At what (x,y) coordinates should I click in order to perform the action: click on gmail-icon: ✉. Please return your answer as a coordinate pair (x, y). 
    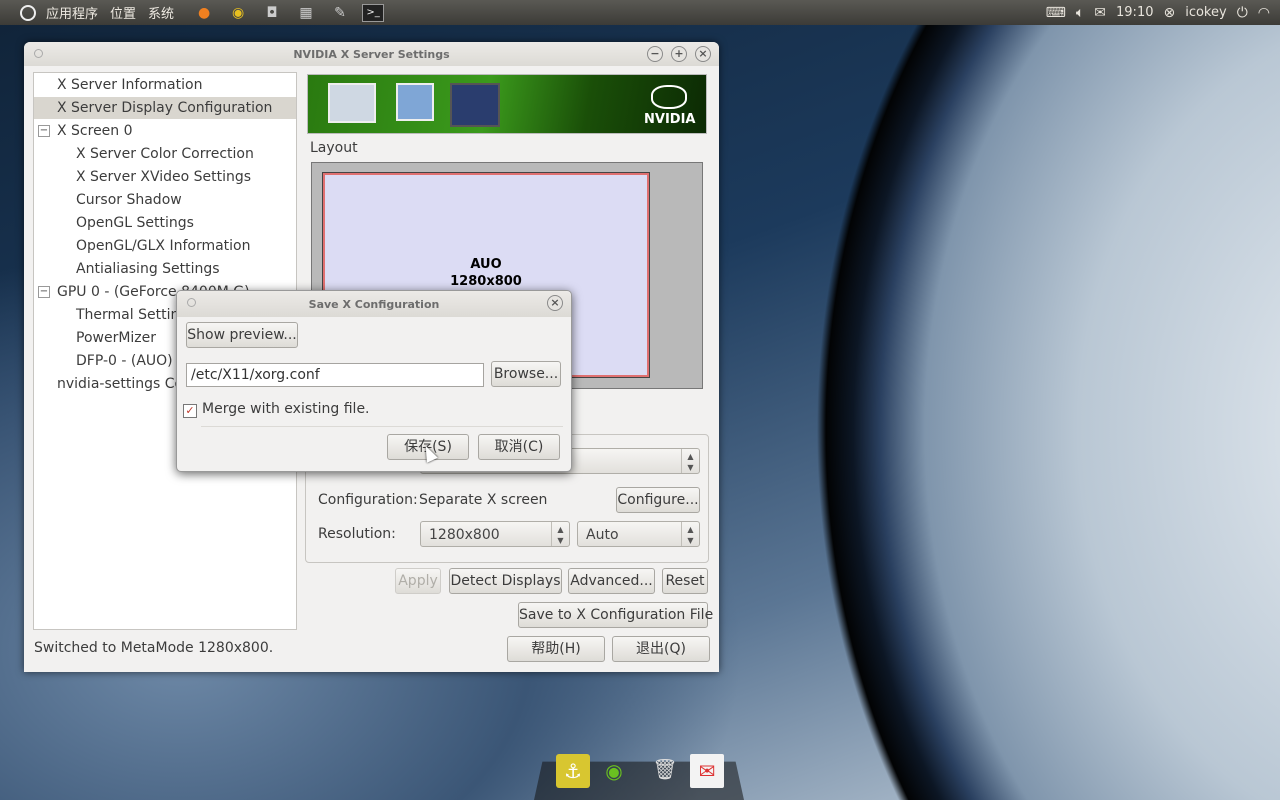
    Looking at the image, I should click on (707, 771).